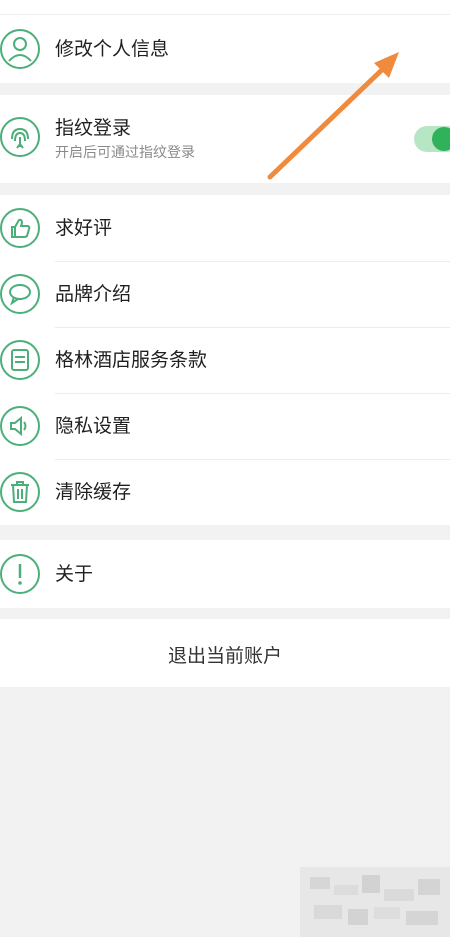 This screenshot has height=937, width=450. I want to click on row-terms: 格林酒店服务条款, so click(225, 360).